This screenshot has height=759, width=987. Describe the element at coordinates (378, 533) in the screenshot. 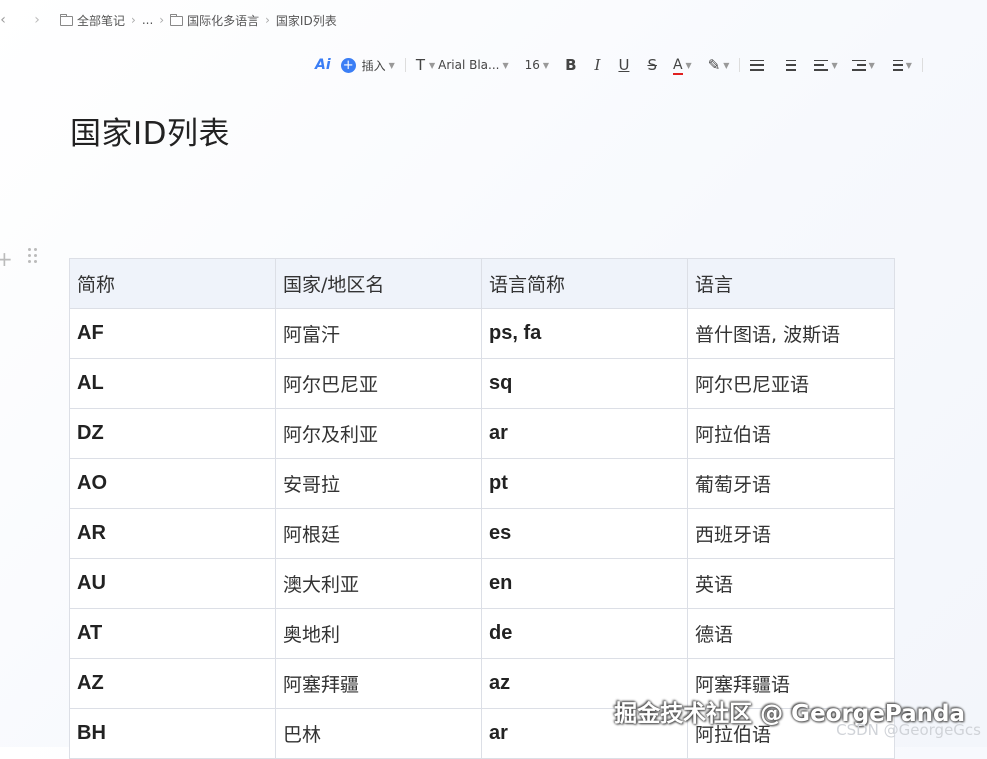

I see `table-cell-country: 阿根廷` at that location.